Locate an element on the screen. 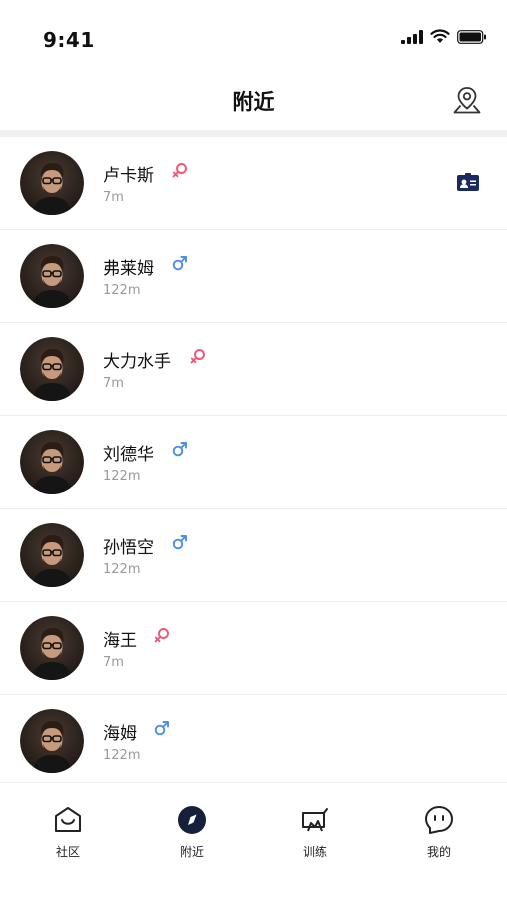  compass-icon is located at coordinates (192, 820).